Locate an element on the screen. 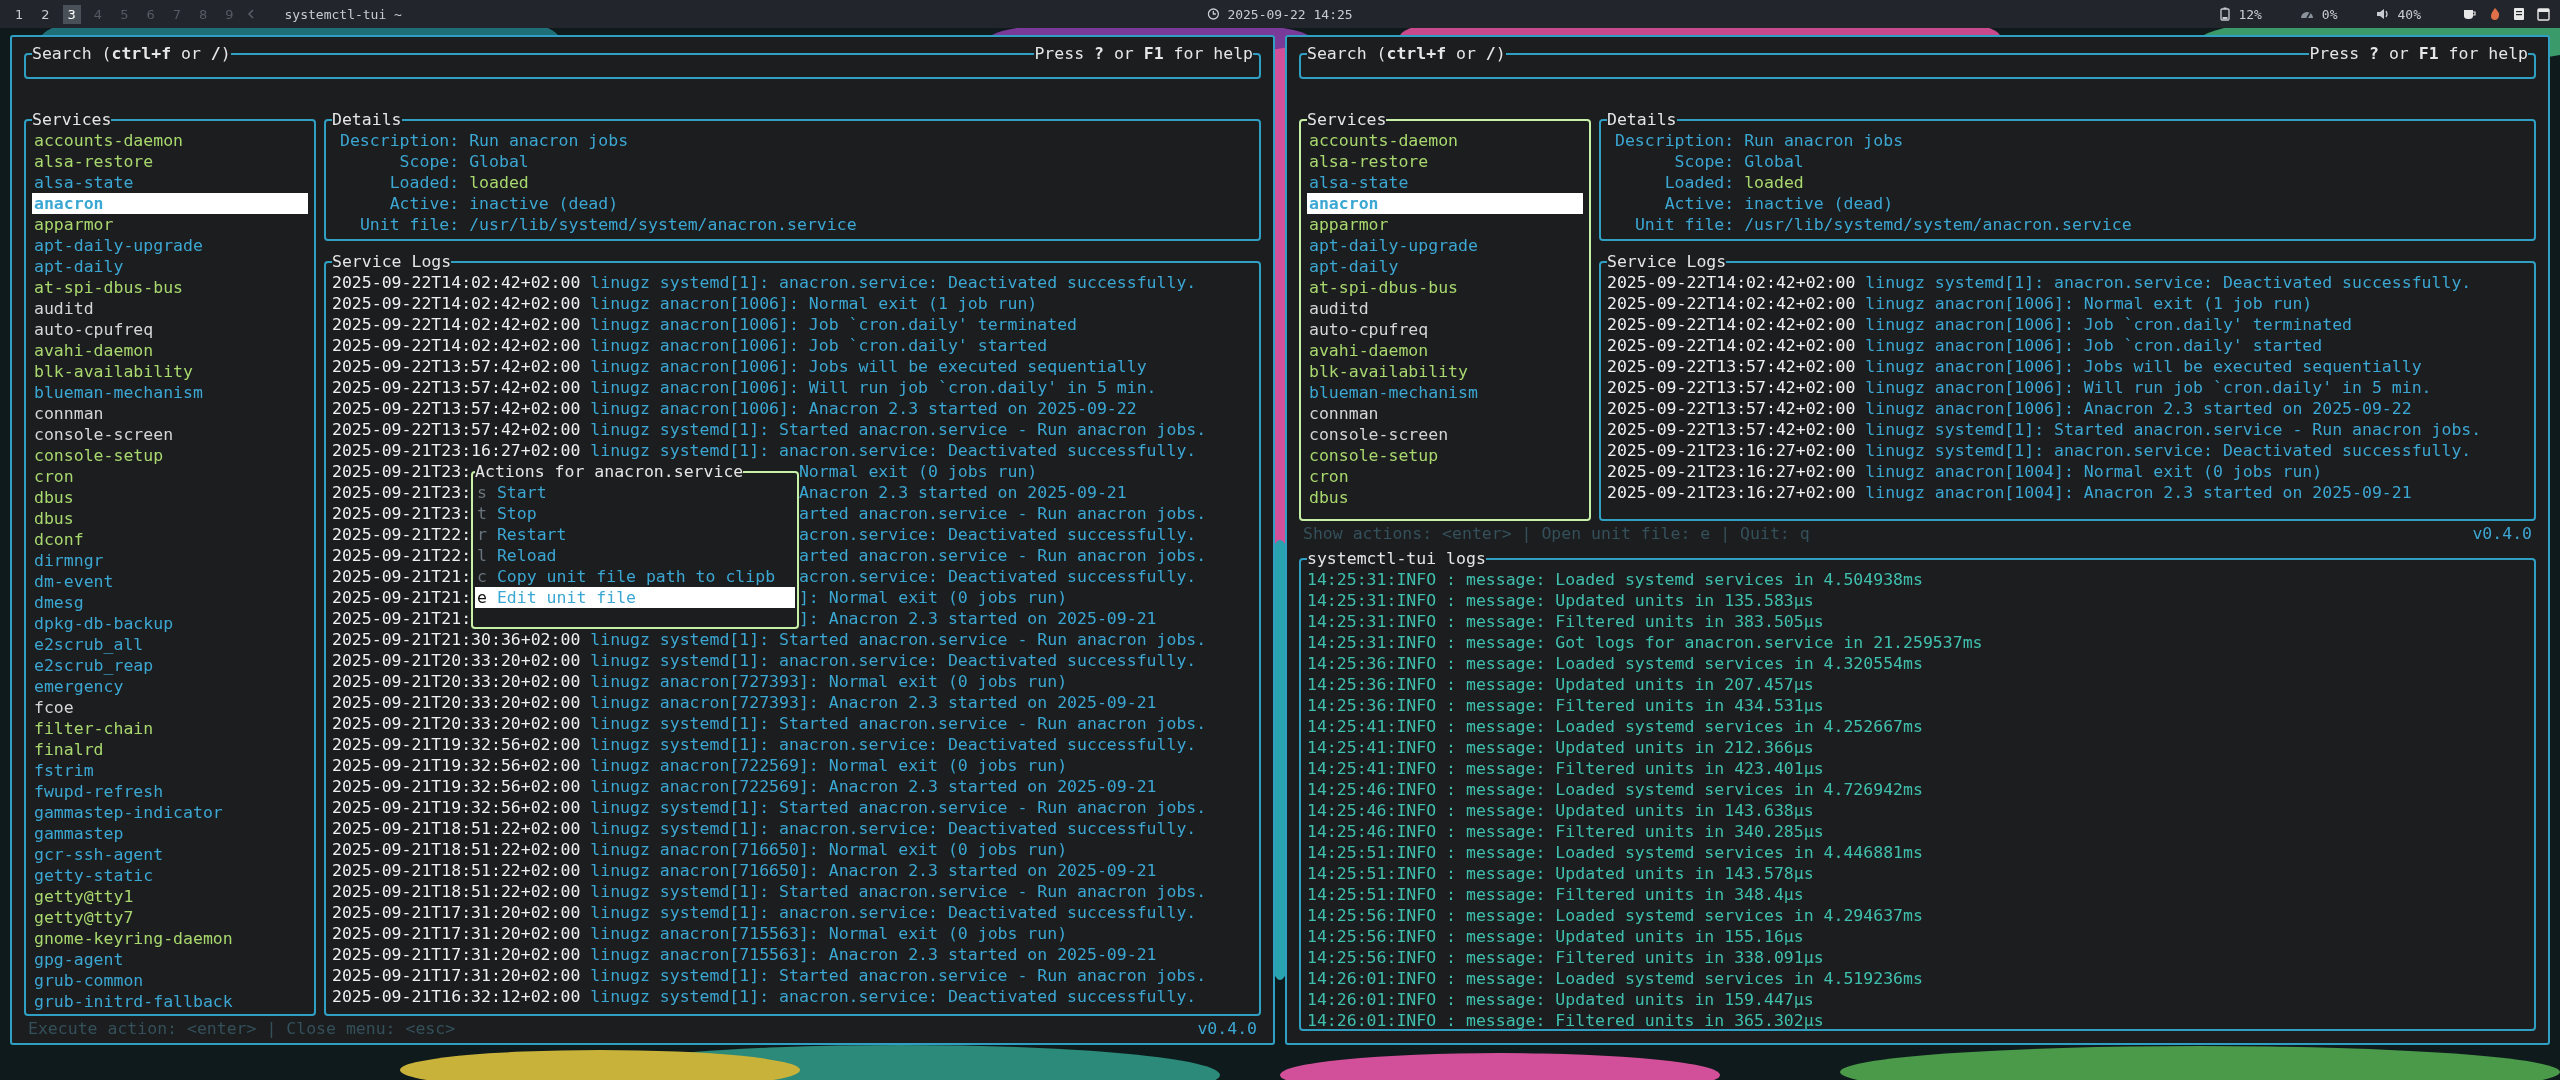 This screenshot has height=1080, width=2560. service-item: gammastep is located at coordinates (170, 833).